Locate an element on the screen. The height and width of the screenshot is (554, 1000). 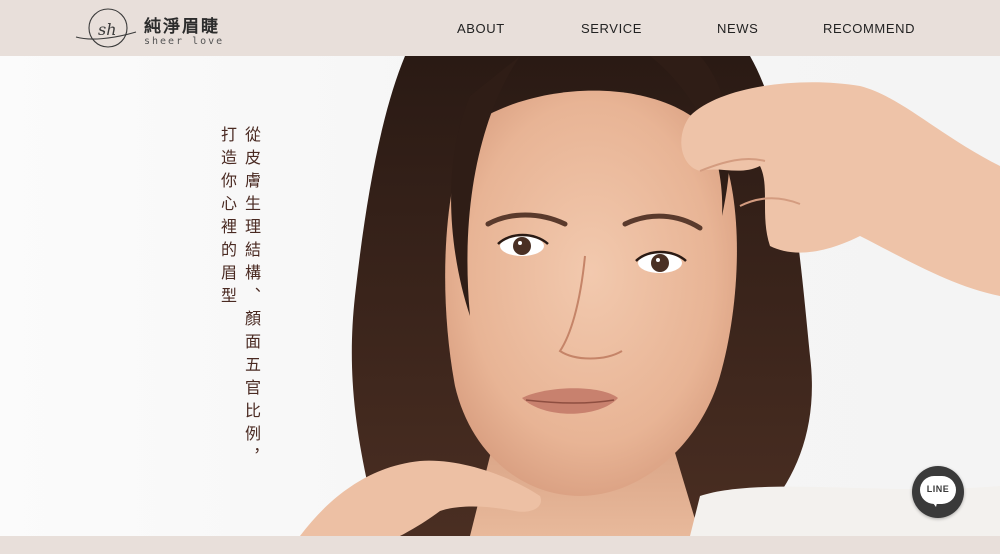
footer-strip is located at coordinates (500, 545).